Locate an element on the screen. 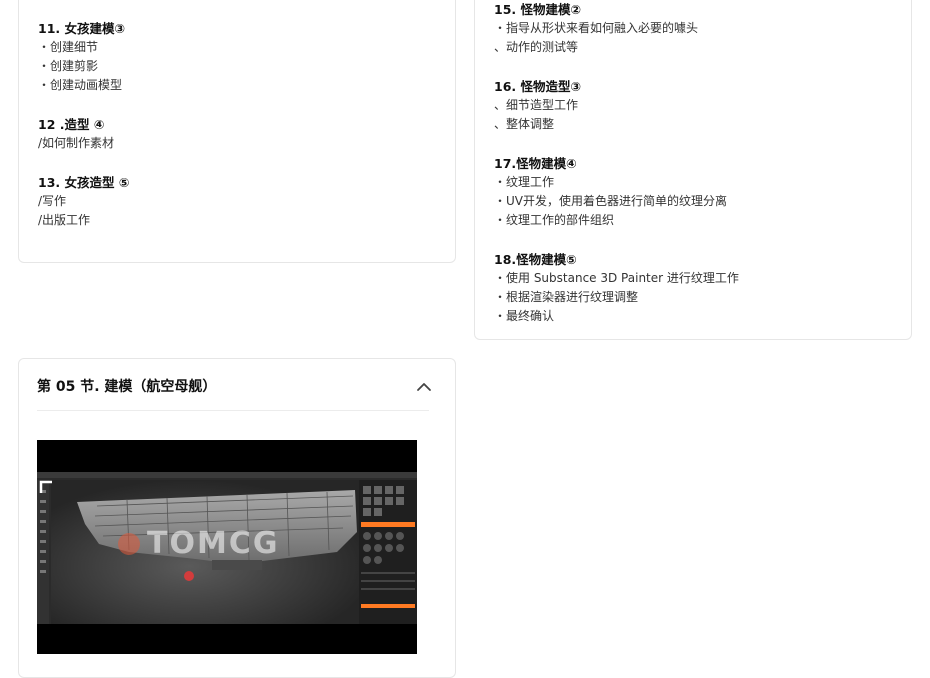  lesson-line: ・创建剪影 is located at coordinates (68, 66).